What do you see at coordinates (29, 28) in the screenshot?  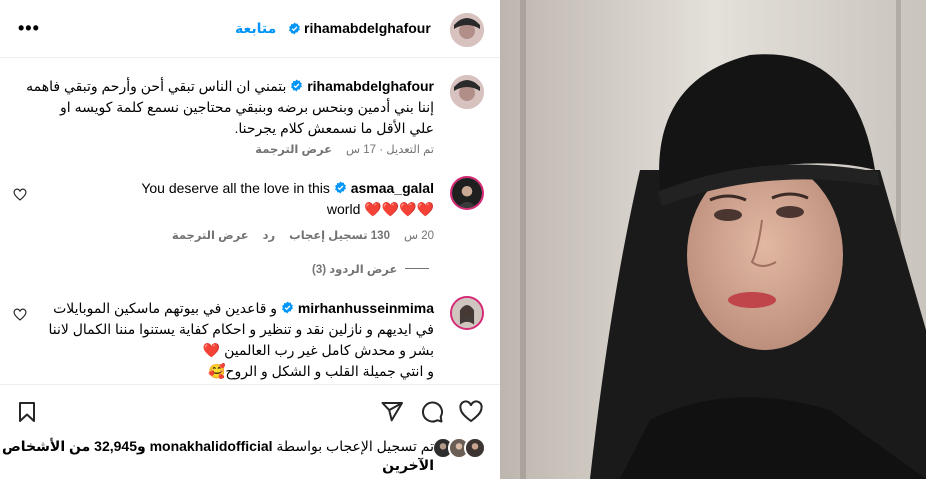 I see `more-options-icon: •••` at bounding box center [29, 28].